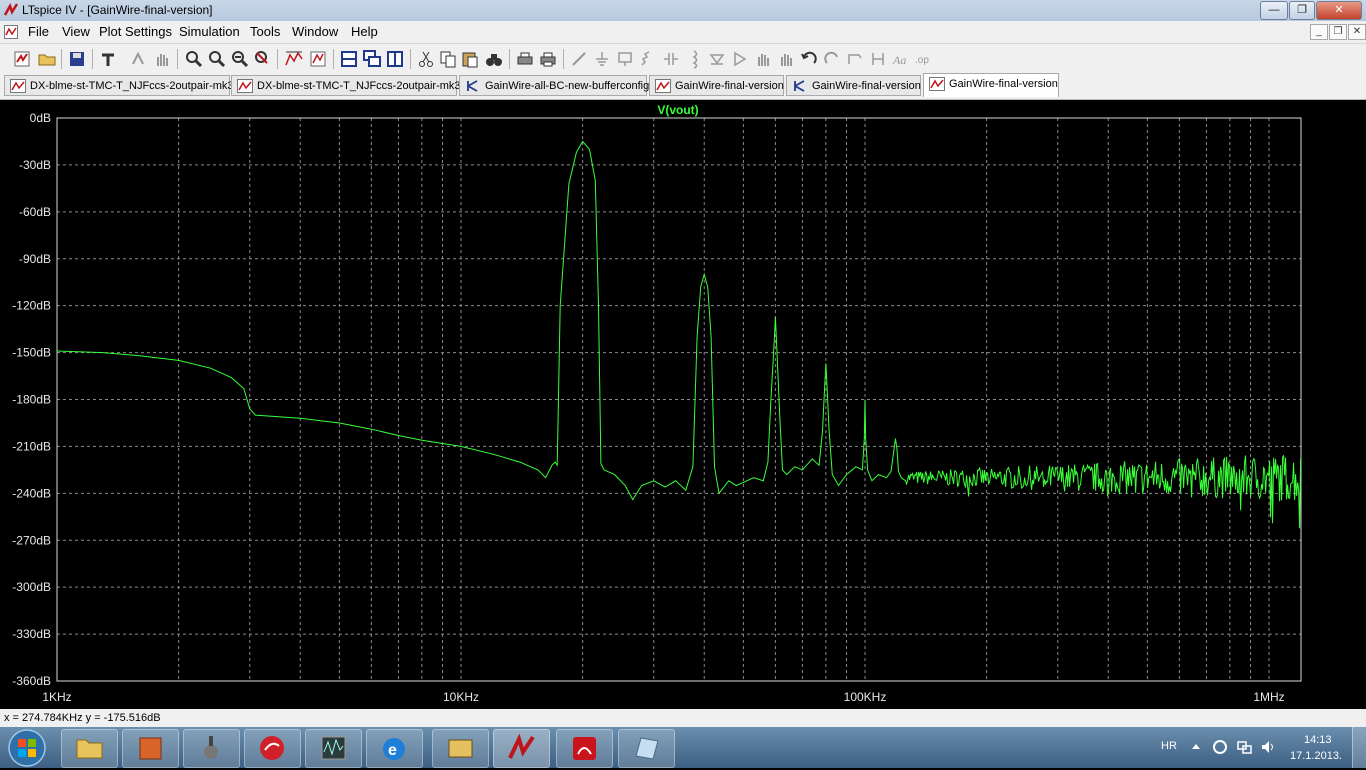 This screenshot has height=770, width=1366. What do you see at coordinates (1359, 747) in the screenshot?
I see `show-desktop-button` at bounding box center [1359, 747].